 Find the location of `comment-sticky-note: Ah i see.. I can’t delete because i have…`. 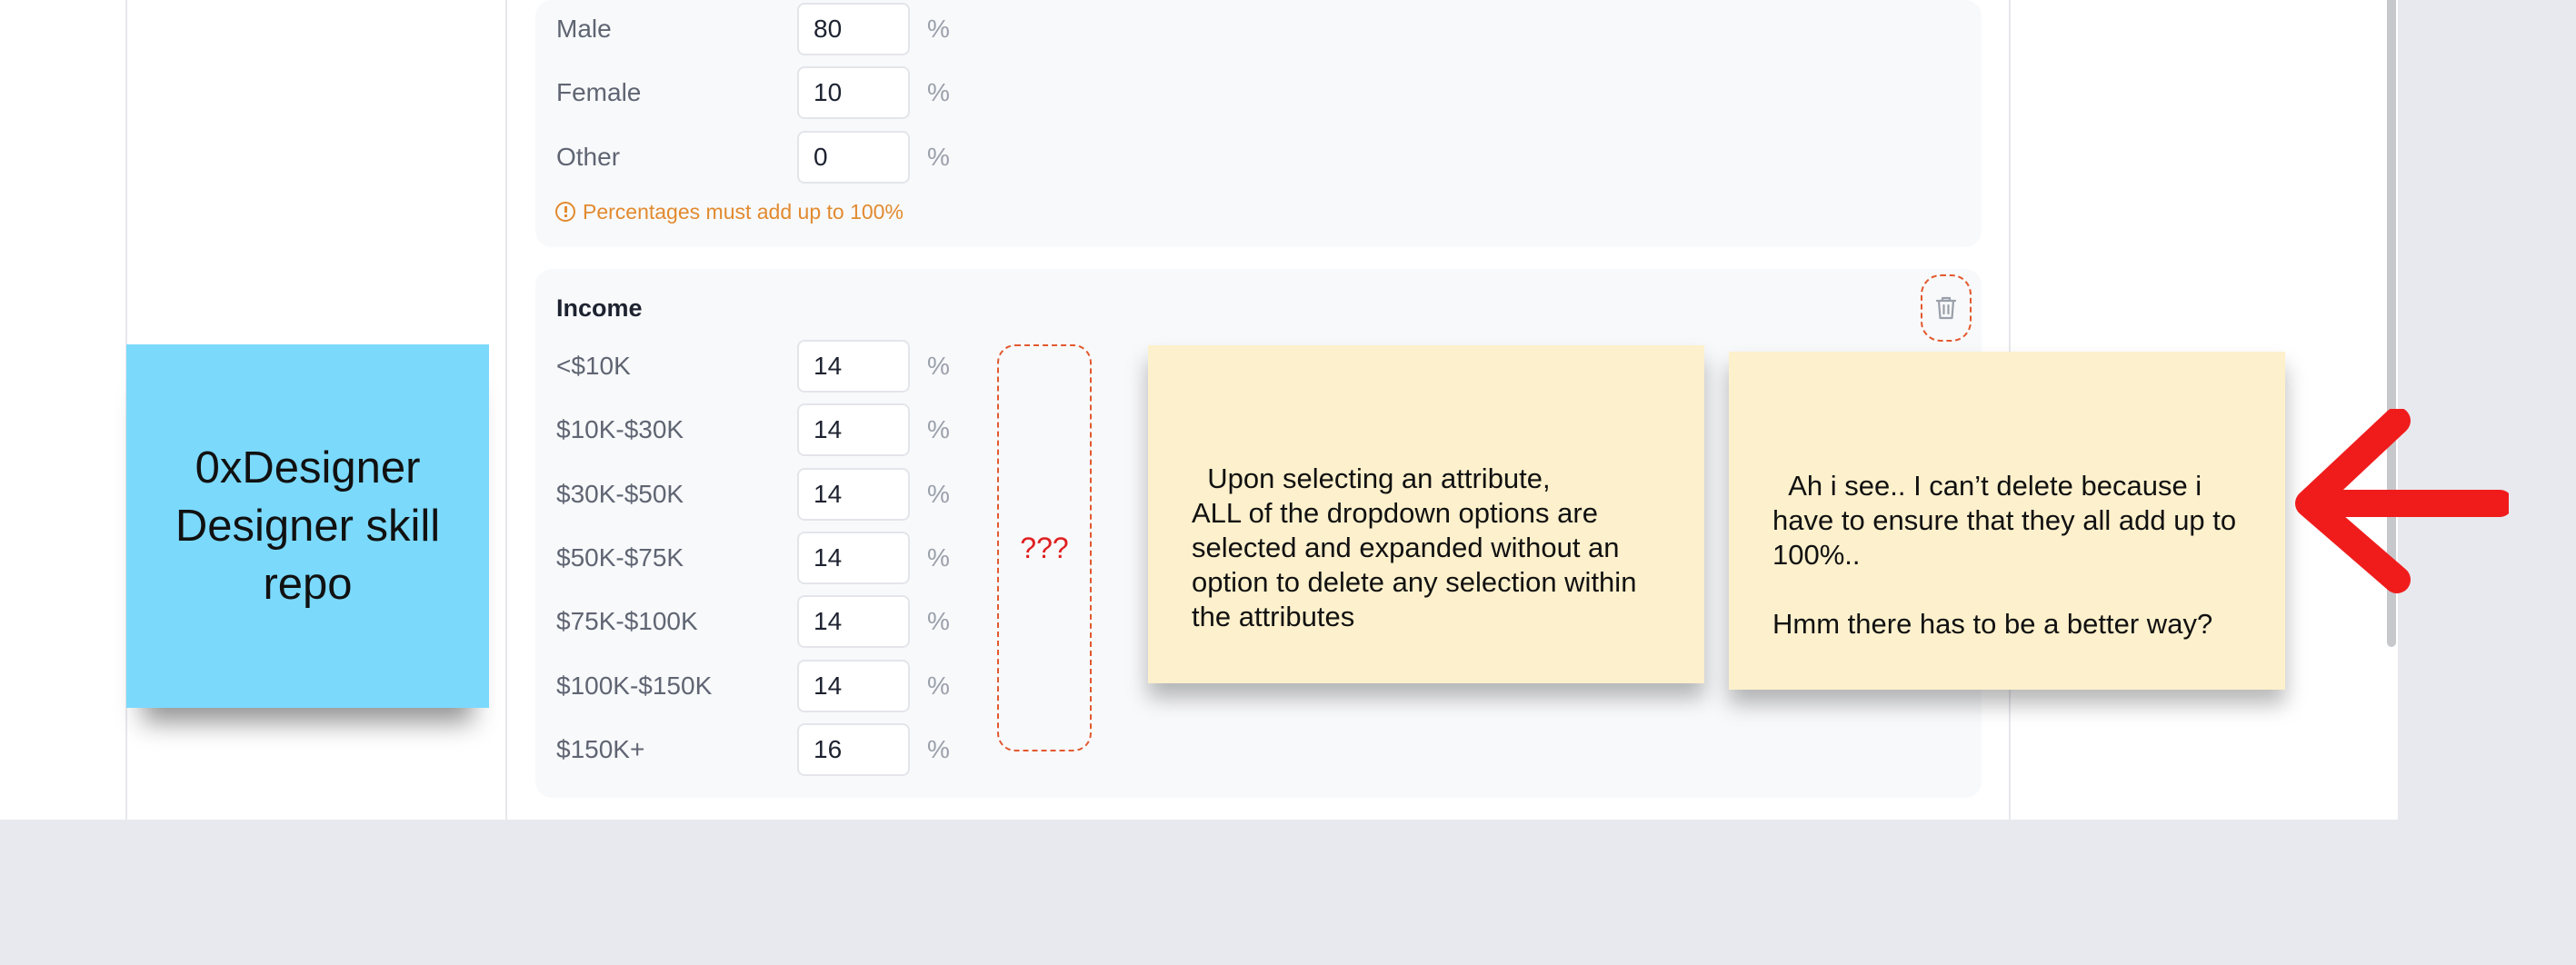

comment-sticky-note: Ah i see.. I can’t delete because i have… is located at coordinates (2007, 521).